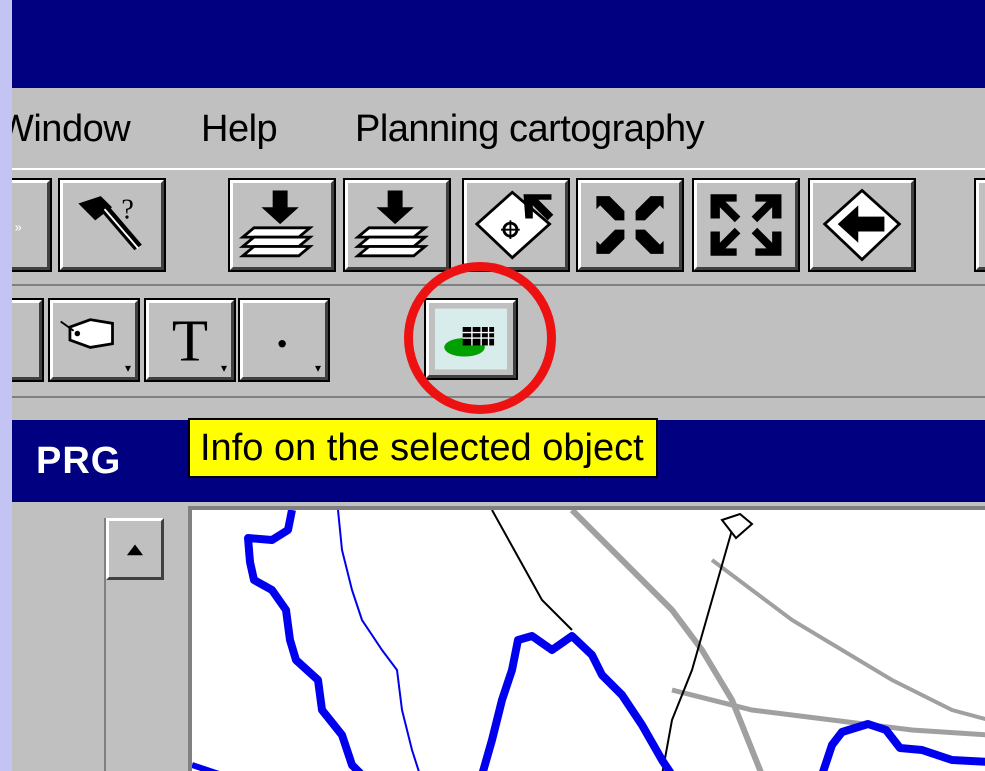 This screenshot has height=771, width=985. What do you see at coordinates (276, 224) in the screenshot?
I see `load-layer-icon` at bounding box center [276, 224].